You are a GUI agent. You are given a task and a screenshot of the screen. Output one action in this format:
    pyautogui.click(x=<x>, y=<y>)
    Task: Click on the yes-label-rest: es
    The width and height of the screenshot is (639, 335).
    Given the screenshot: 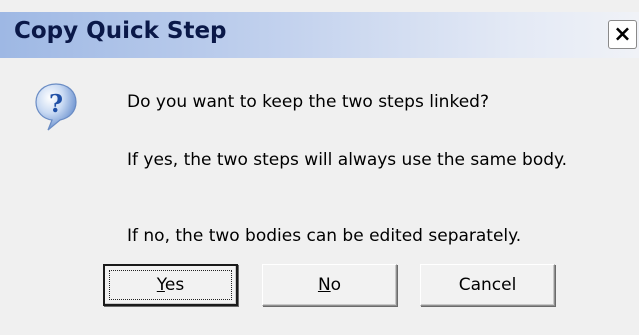 What is the action you would take?
    pyautogui.click(x=174, y=285)
    